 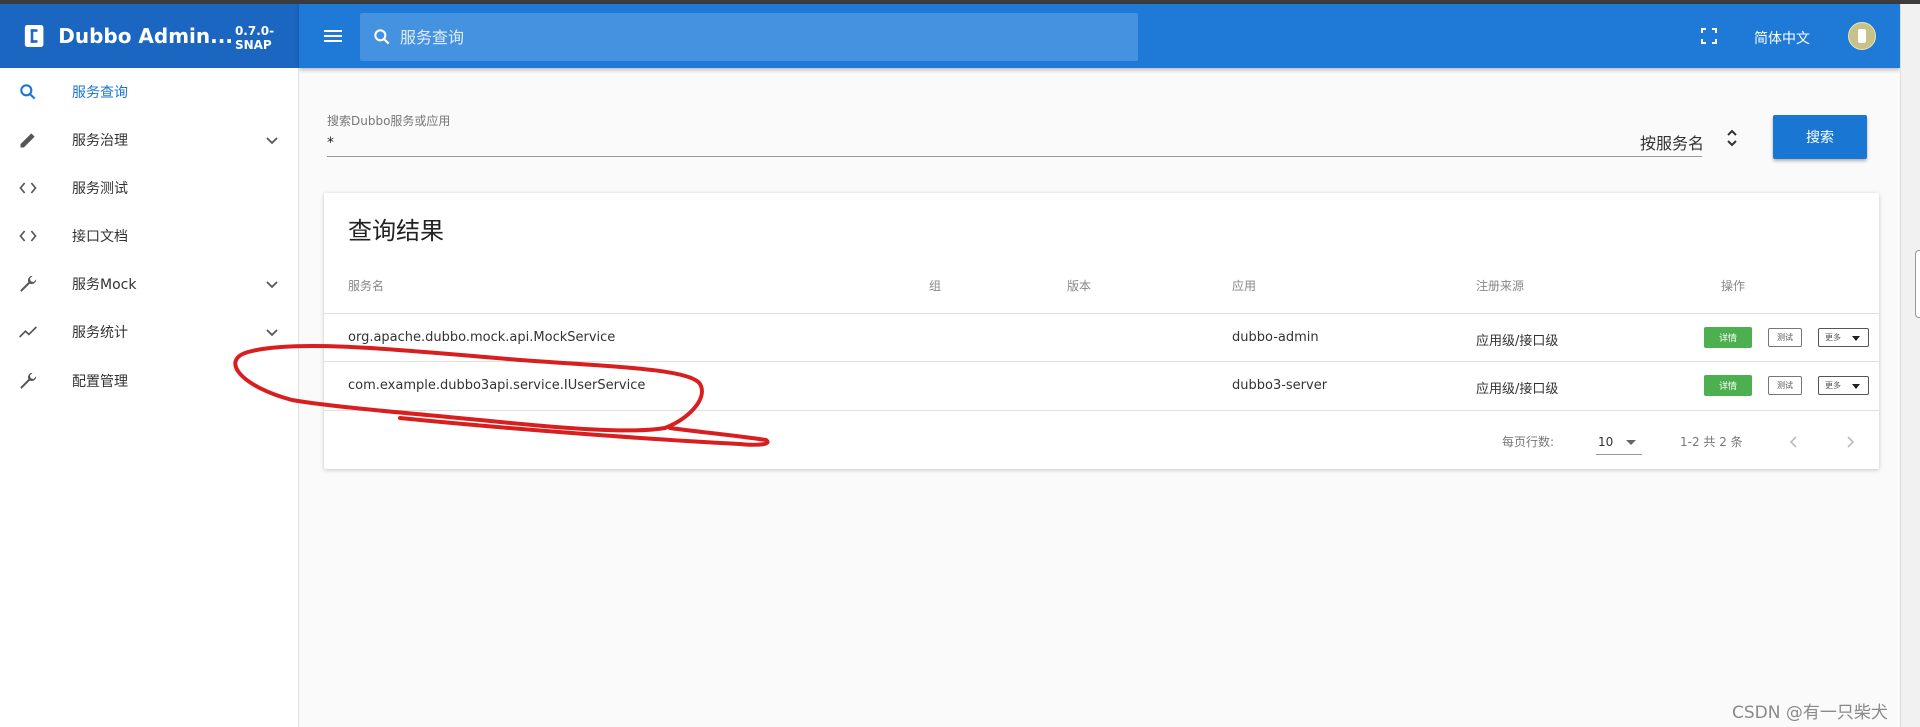 I want to click on search-type-select: 按服务名, so click(x=1672, y=142).